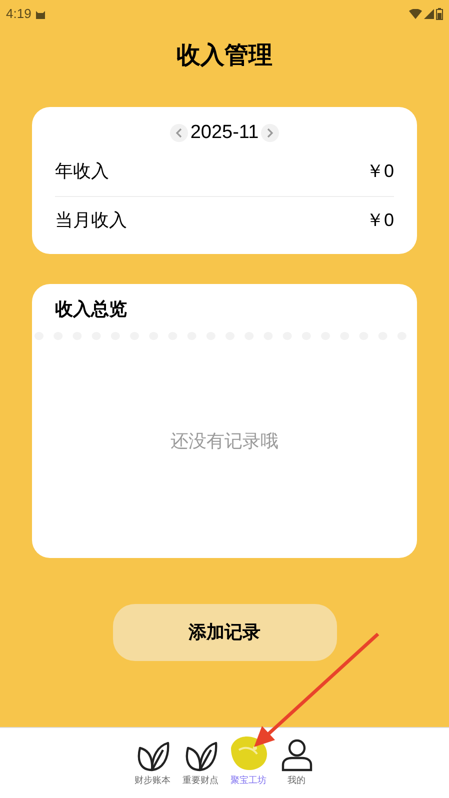  I want to click on chevron-left-icon, so click(179, 133).